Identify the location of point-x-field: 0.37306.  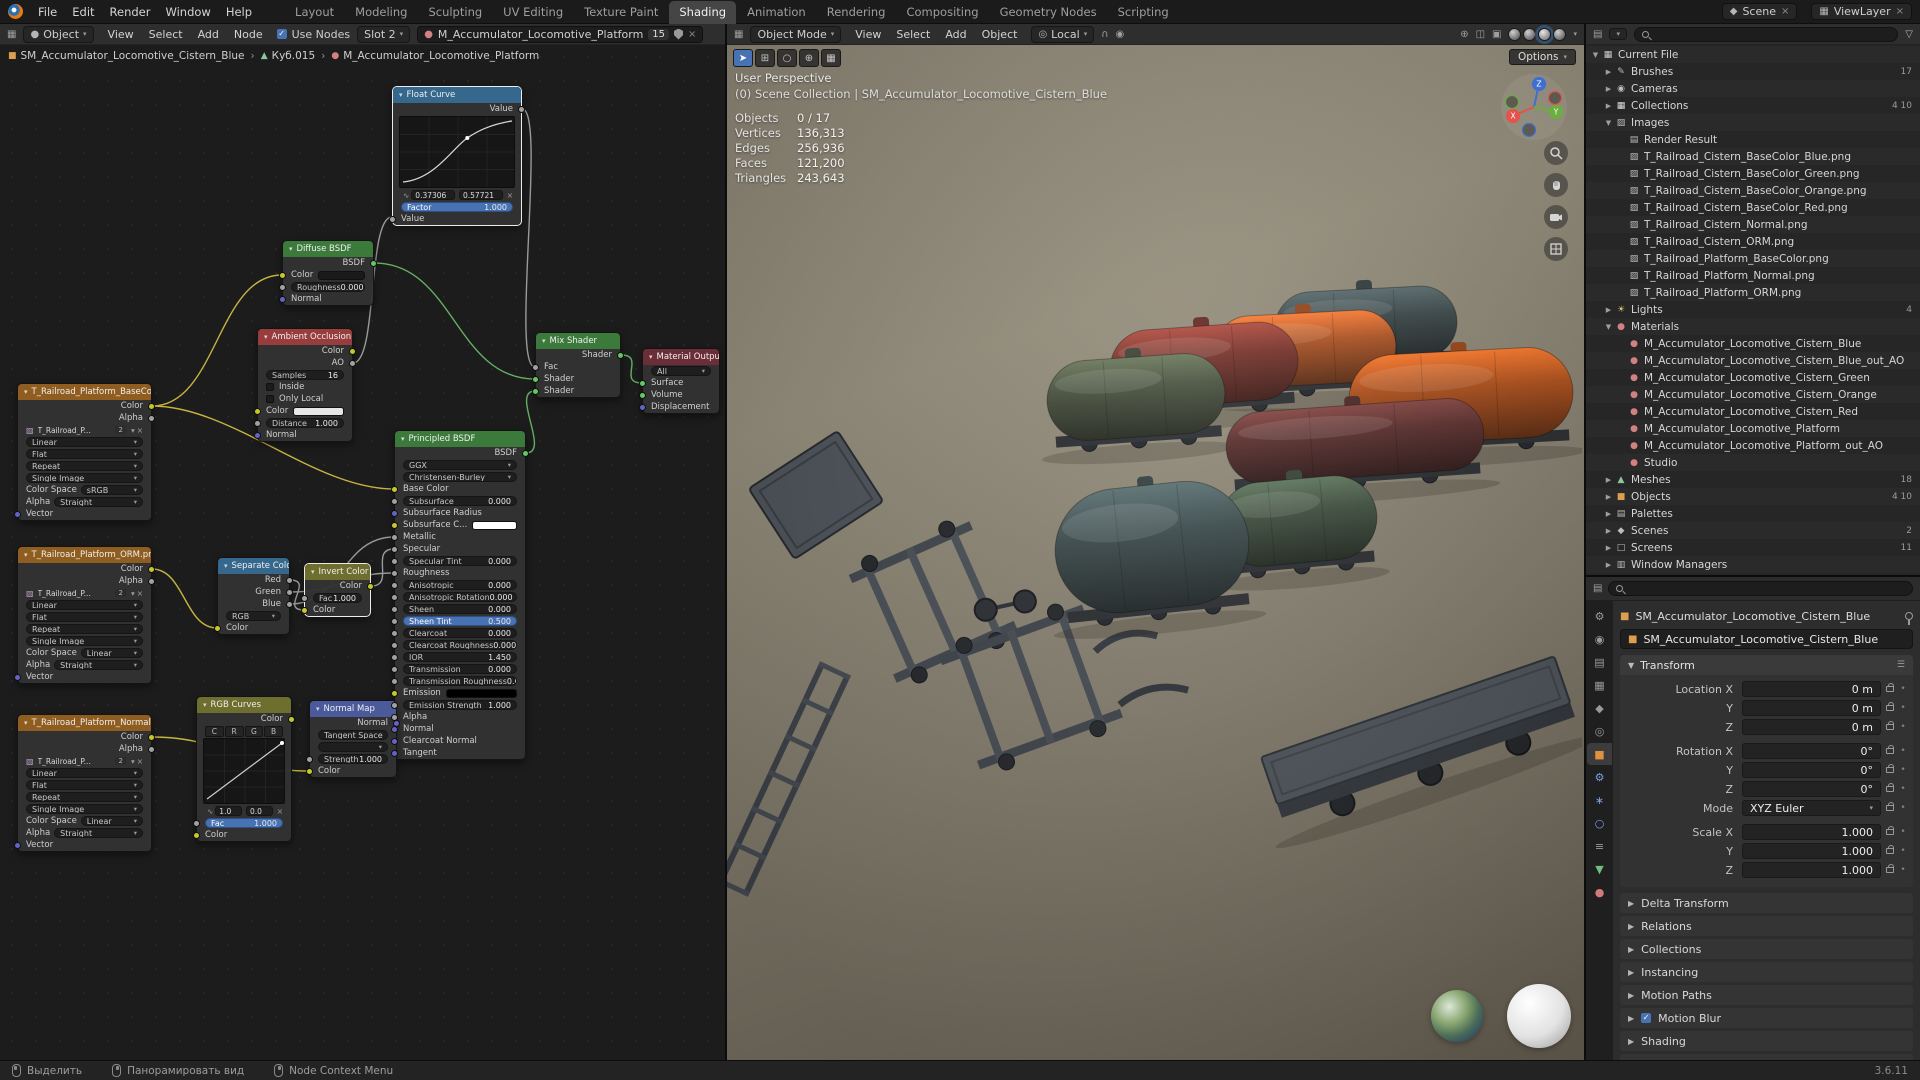
(433, 195).